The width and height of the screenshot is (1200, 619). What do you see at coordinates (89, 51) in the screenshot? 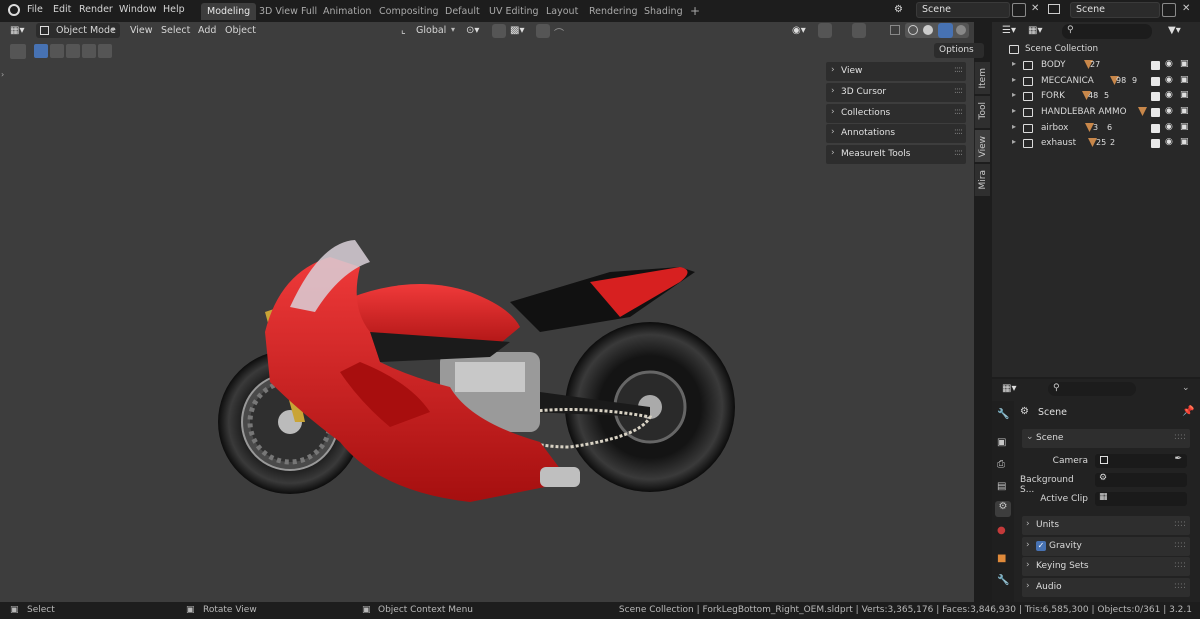
I see `select-invert-icon` at bounding box center [89, 51].